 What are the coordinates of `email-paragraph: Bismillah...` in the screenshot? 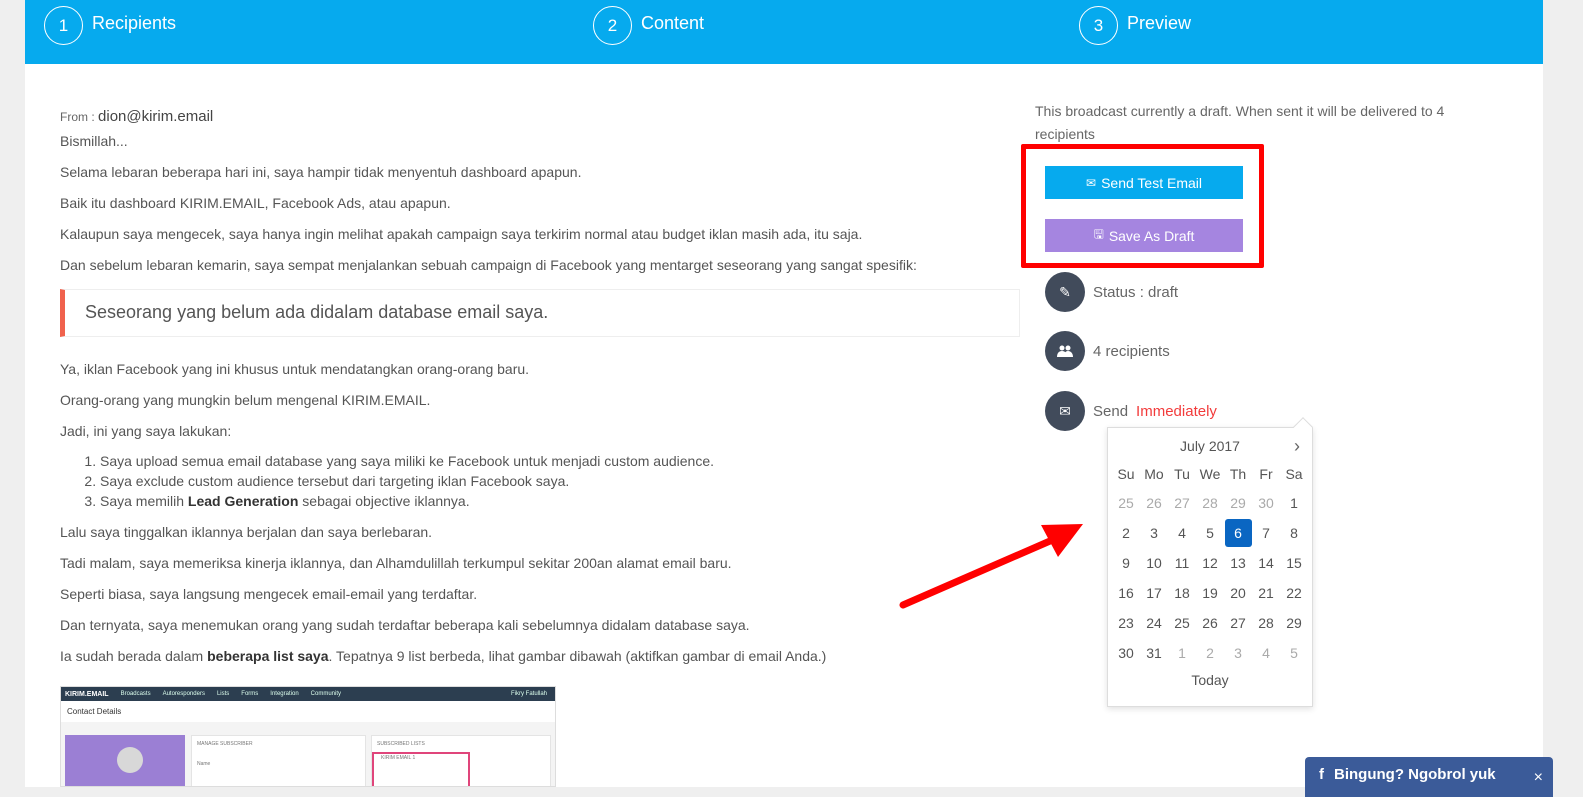 It's located at (94, 141).